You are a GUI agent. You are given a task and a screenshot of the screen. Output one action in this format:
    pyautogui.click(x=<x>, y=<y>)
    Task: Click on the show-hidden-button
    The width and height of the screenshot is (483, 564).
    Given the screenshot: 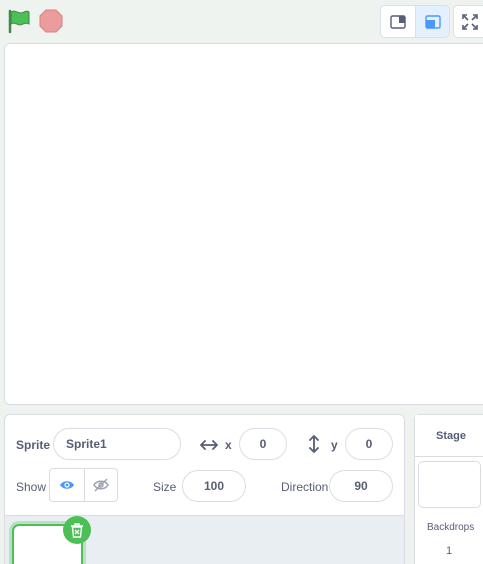 What is the action you would take?
    pyautogui.click(x=100, y=485)
    